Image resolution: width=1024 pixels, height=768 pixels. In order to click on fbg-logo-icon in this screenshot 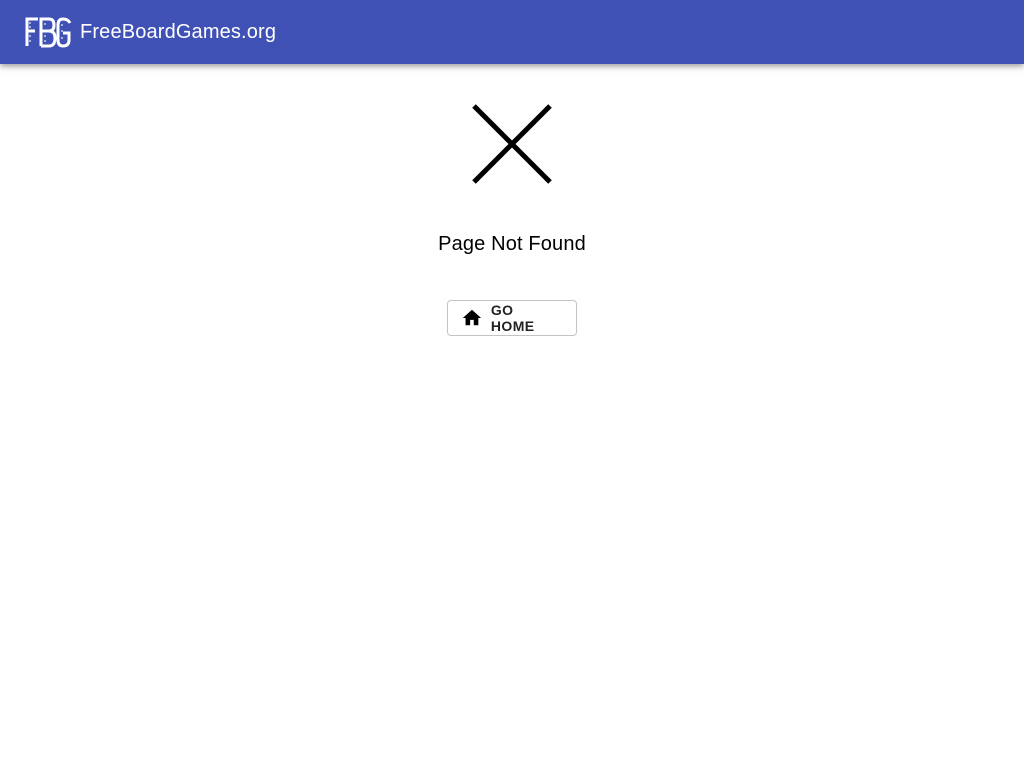, I will do `click(48, 32)`.